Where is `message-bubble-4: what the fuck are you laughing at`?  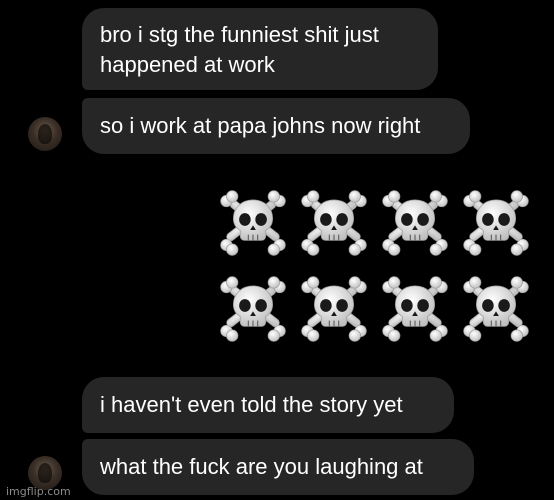 message-bubble-4: what the fuck are you laughing at is located at coordinates (278, 467).